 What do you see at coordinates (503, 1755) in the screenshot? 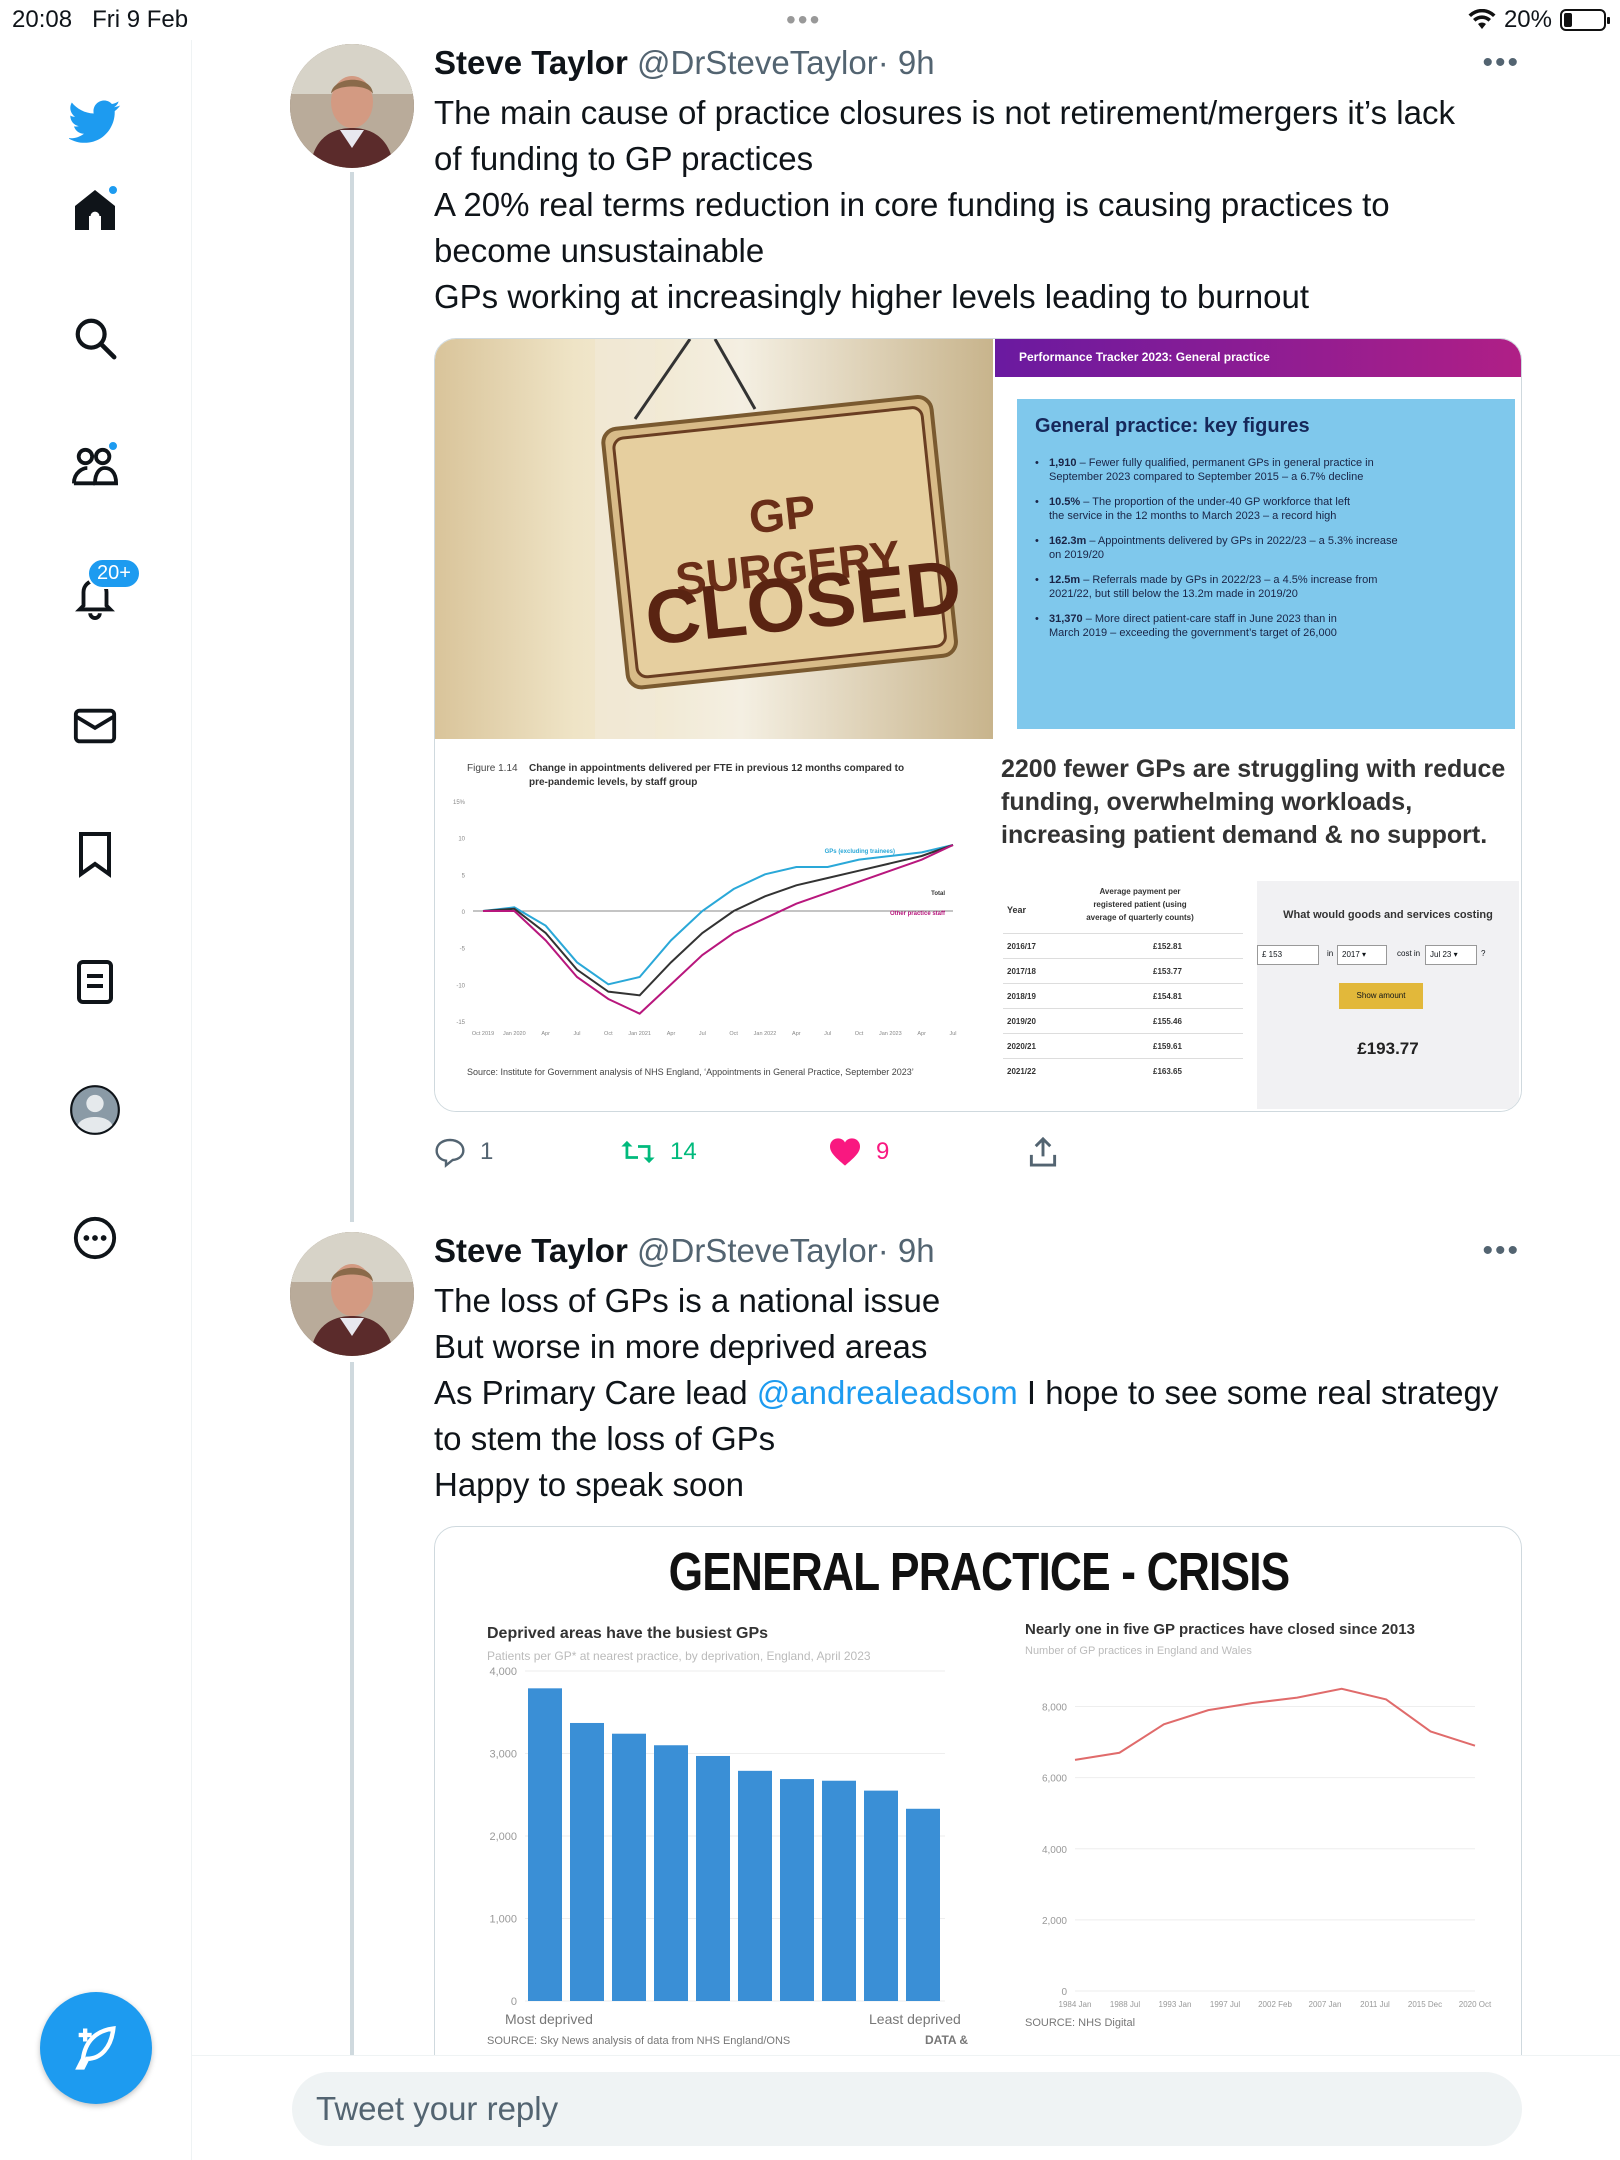
I see `y-tick-label: 3,000` at bounding box center [503, 1755].